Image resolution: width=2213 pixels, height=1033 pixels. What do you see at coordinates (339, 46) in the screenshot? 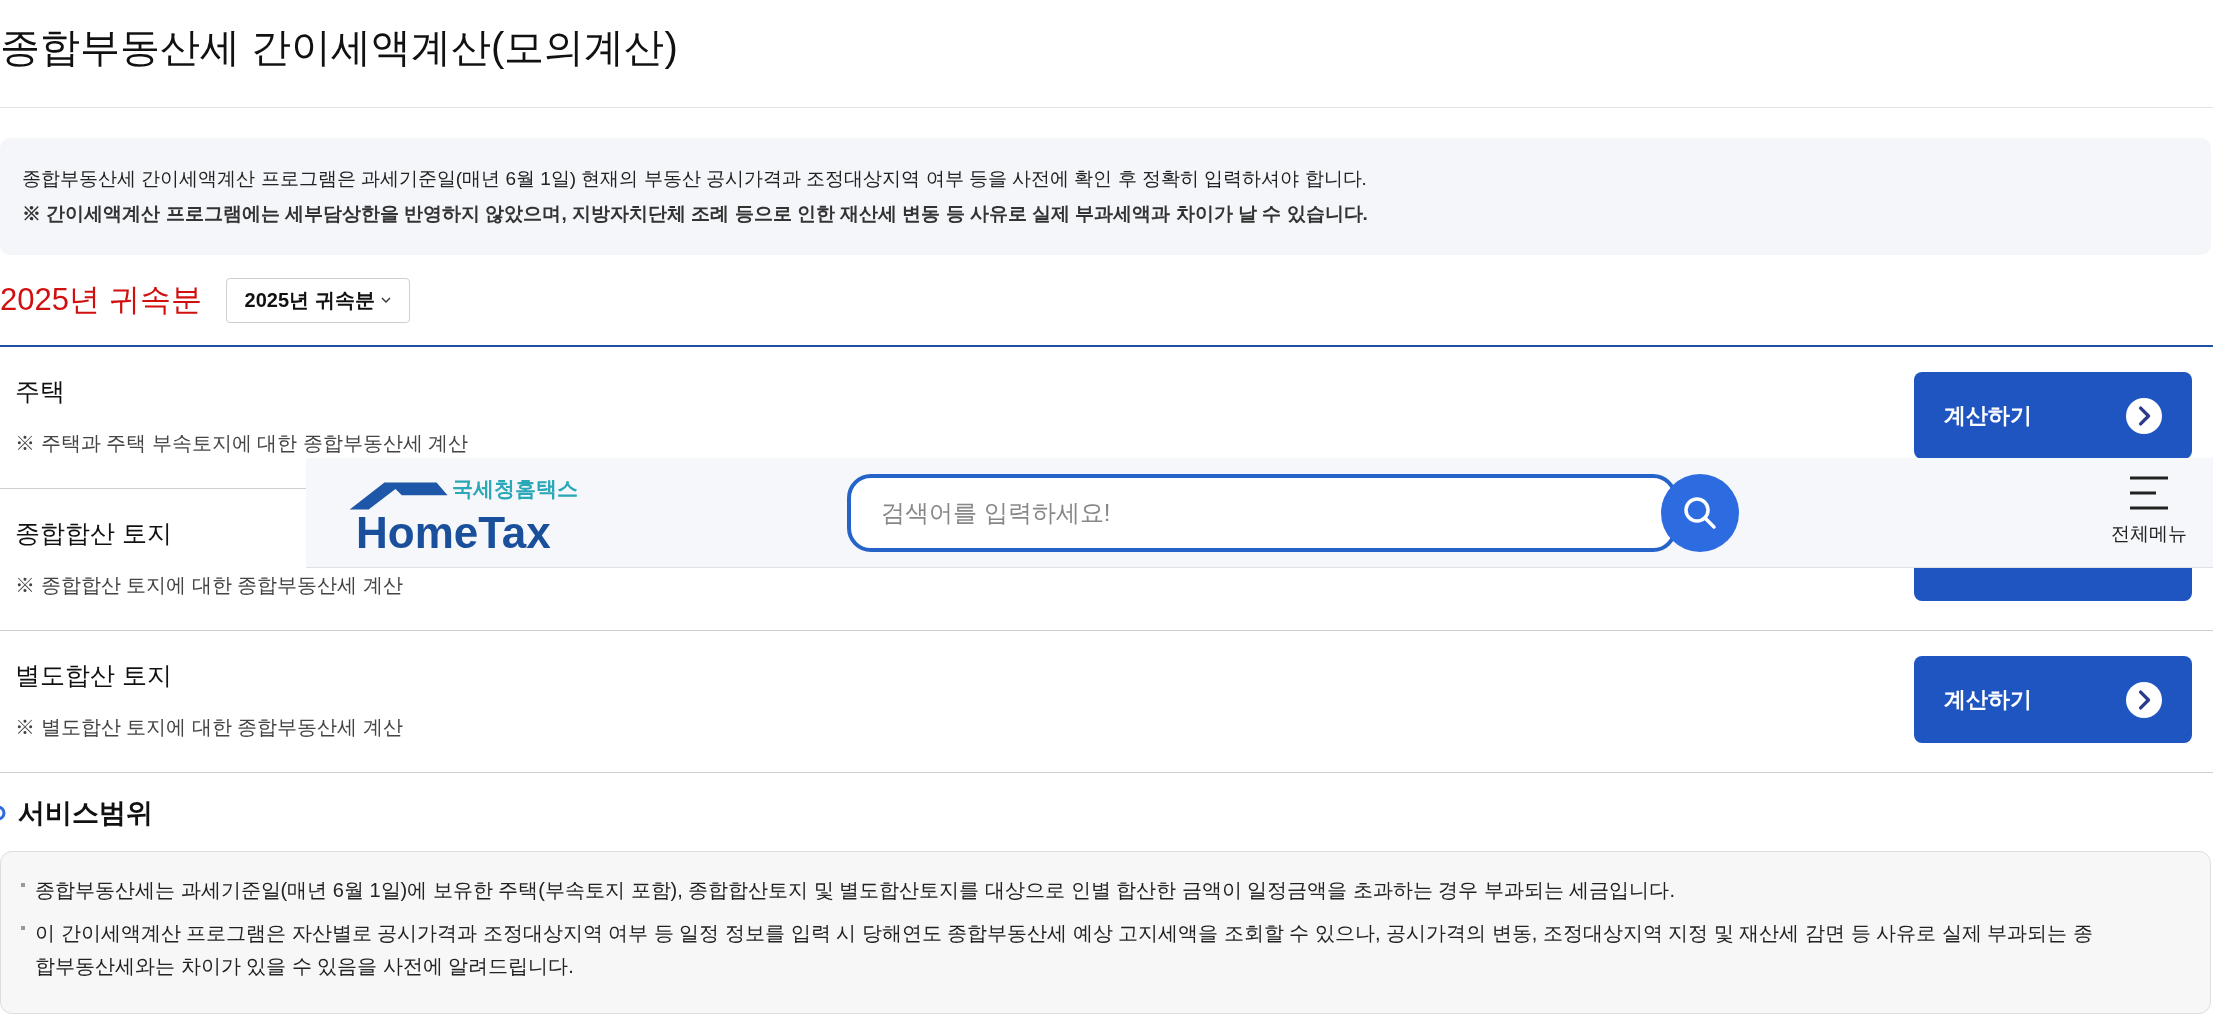
I see `page-title: 종합부동산세 간이세액계산(모의계산)` at bounding box center [339, 46].